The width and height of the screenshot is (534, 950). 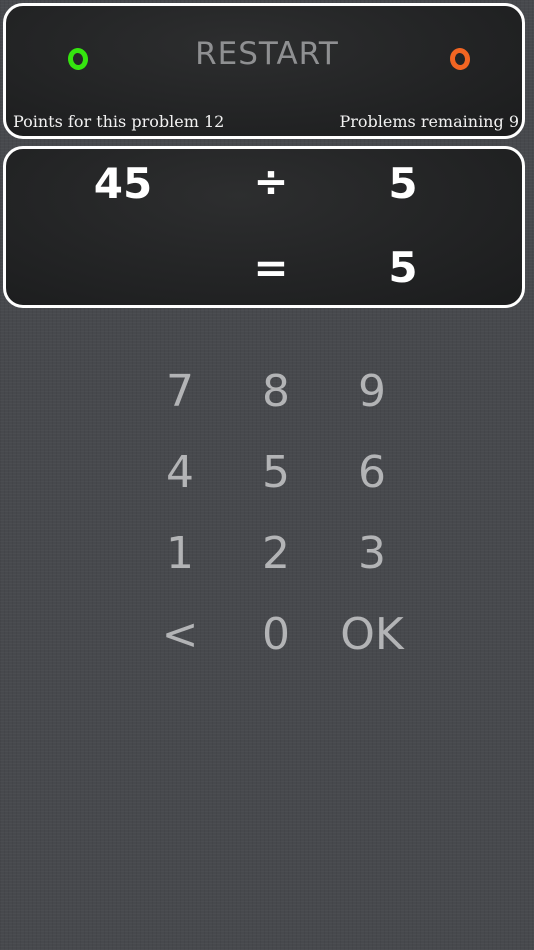 What do you see at coordinates (119, 121) in the screenshot?
I see `points-for-problem-label: Points for this problem 12` at bounding box center [119, 121].